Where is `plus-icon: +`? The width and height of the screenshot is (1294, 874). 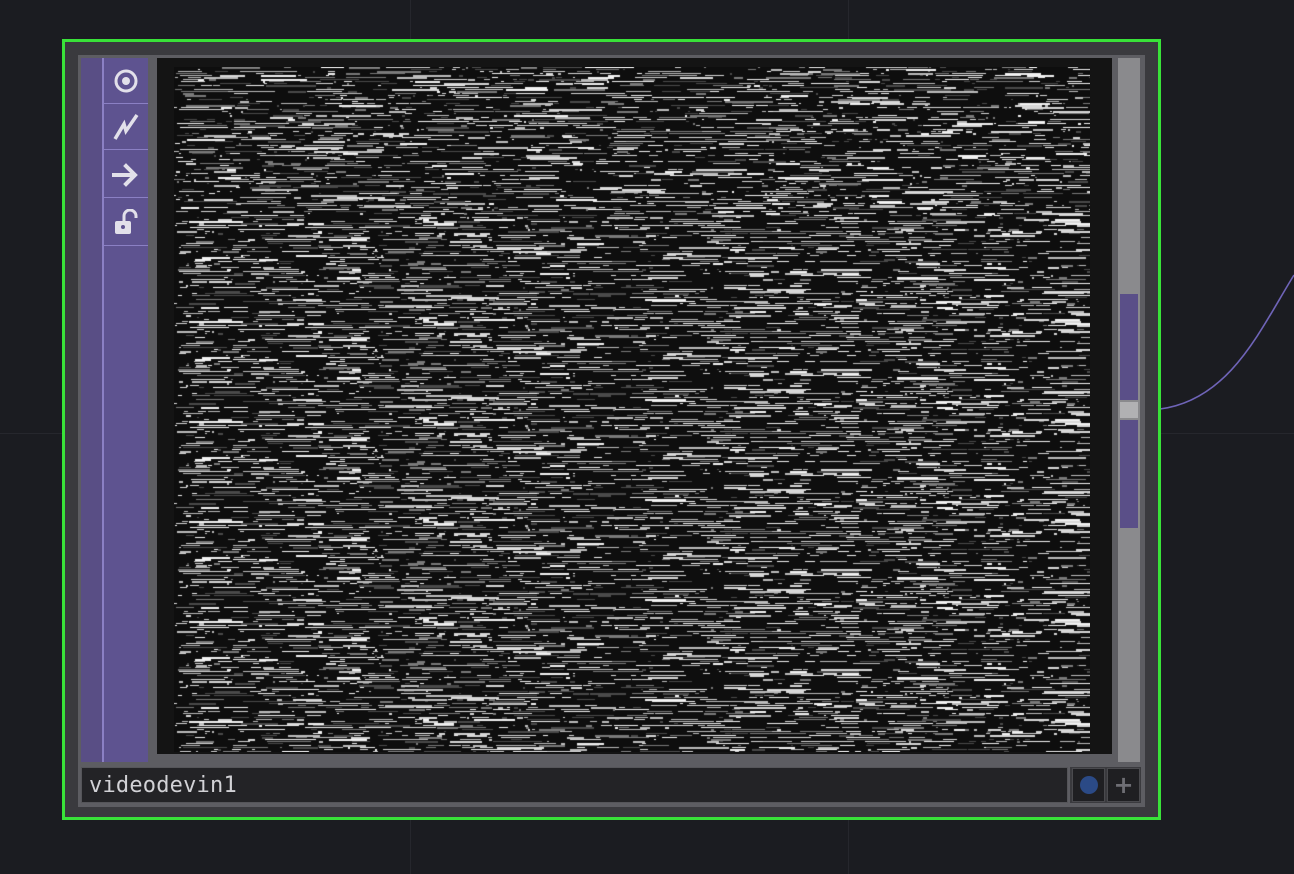 plus-icon: + is located at coordinates (1123, 785).